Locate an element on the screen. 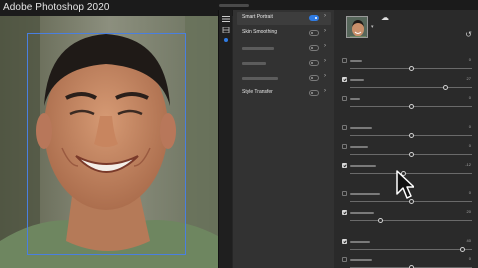 This screenshot has width=478, height=268. slider-value: -12 is located at coordinates (468, 164).